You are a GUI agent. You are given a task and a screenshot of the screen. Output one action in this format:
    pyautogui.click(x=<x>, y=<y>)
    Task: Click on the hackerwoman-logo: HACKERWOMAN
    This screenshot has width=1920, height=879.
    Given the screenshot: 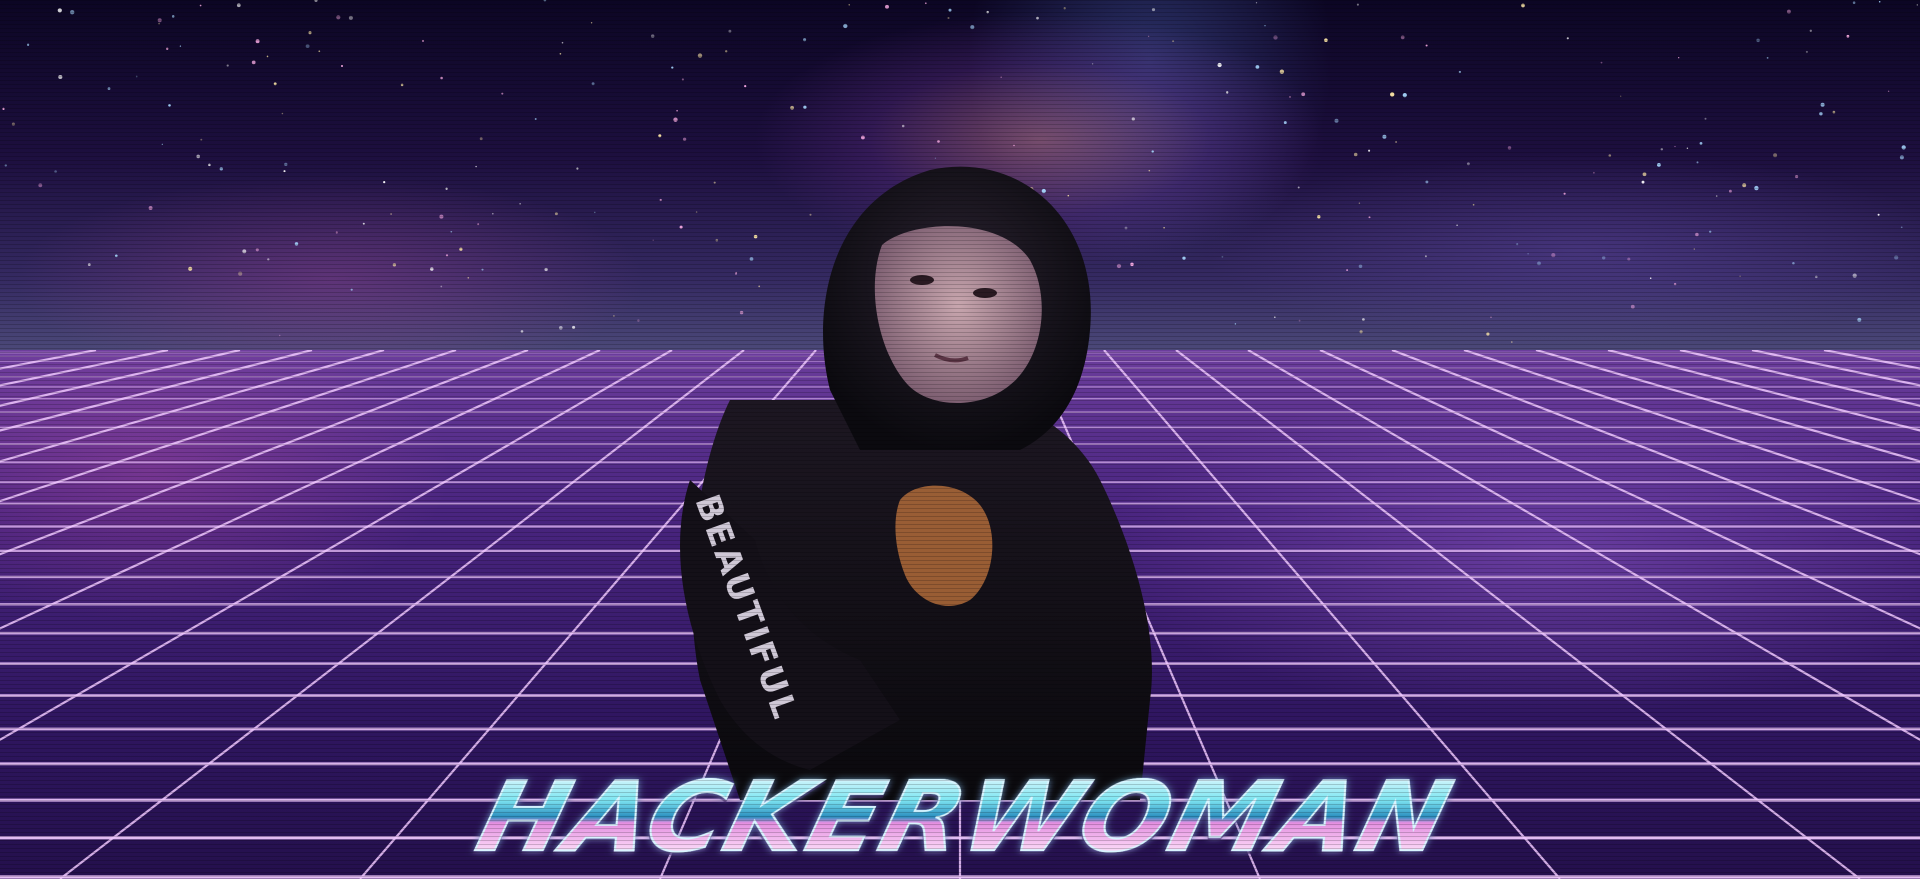 What is the action you would take?
    pyautogui.click(x=965, y=817)
    